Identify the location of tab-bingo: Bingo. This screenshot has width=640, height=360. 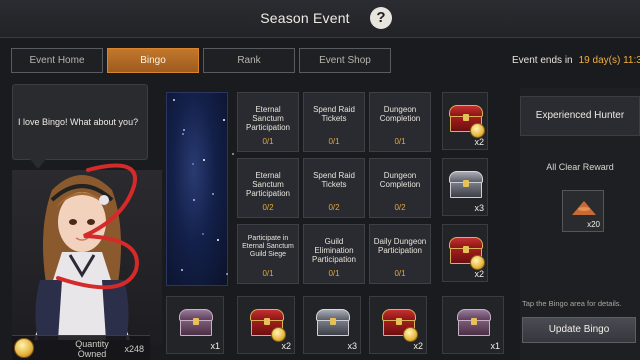
(153, 60).